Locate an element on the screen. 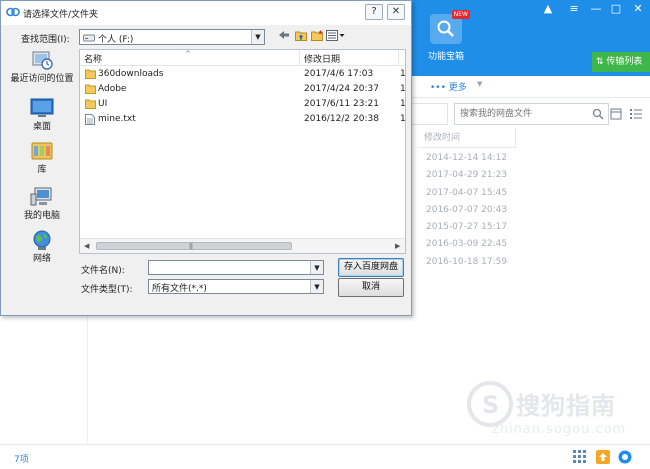 The image size is (650, 469). file-row: 360downloads 2017/4/6 17:03 1 is located at coordinates (243, 74).